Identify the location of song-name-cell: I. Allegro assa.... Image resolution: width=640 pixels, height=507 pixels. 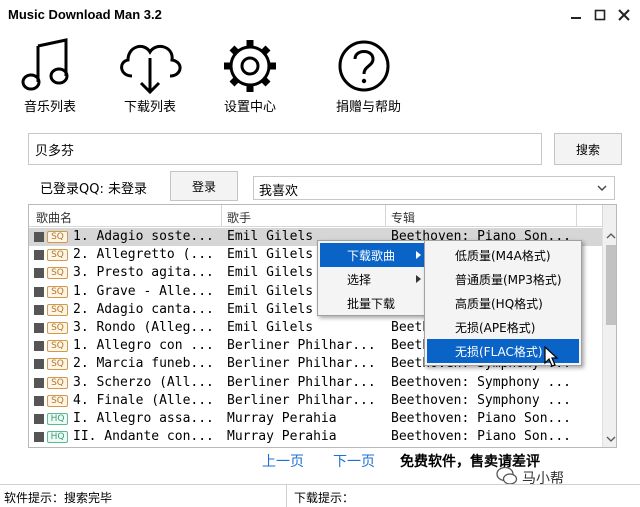
(143, 418).